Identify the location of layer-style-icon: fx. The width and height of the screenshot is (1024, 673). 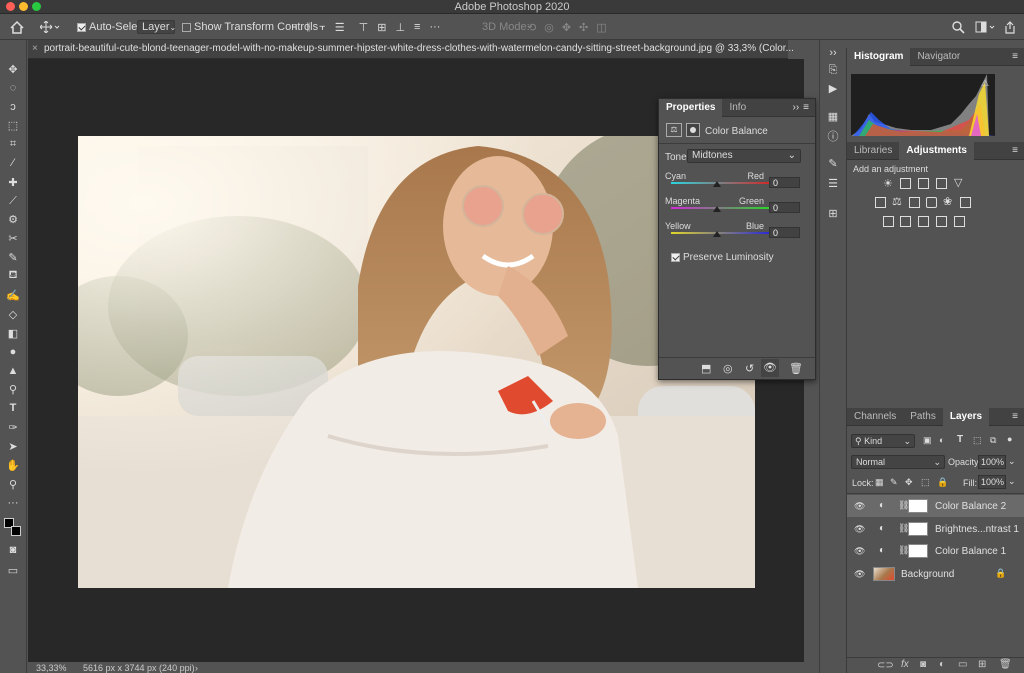
(905, 664).